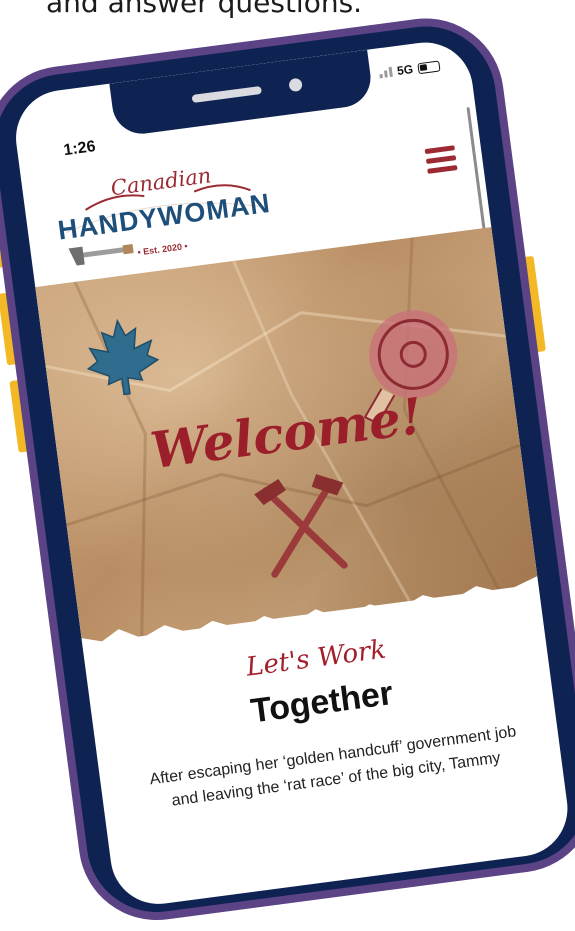 The image size is (575, 931). What do you see at coordinates (79, 149) in the screenshot?
I see `status-time: 1:26` at bounding box center [79, 149].